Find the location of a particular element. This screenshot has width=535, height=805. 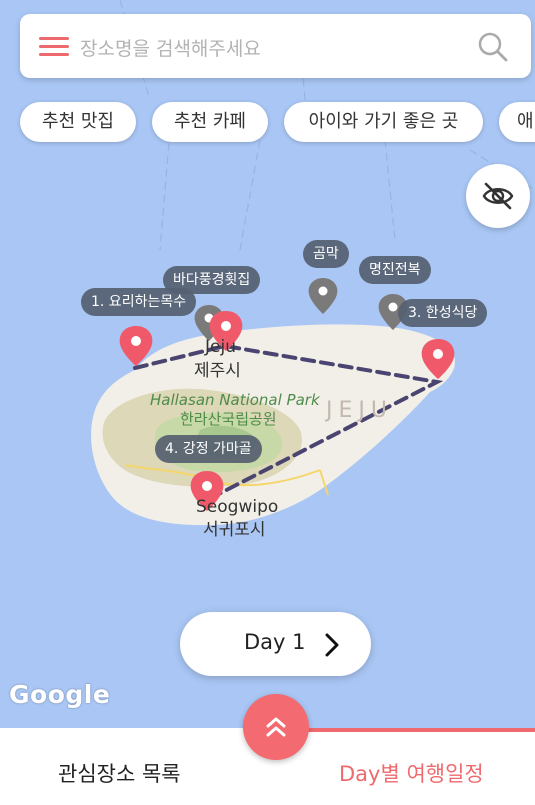

day-selector: Day 1 is located at coordinates (275, 644).